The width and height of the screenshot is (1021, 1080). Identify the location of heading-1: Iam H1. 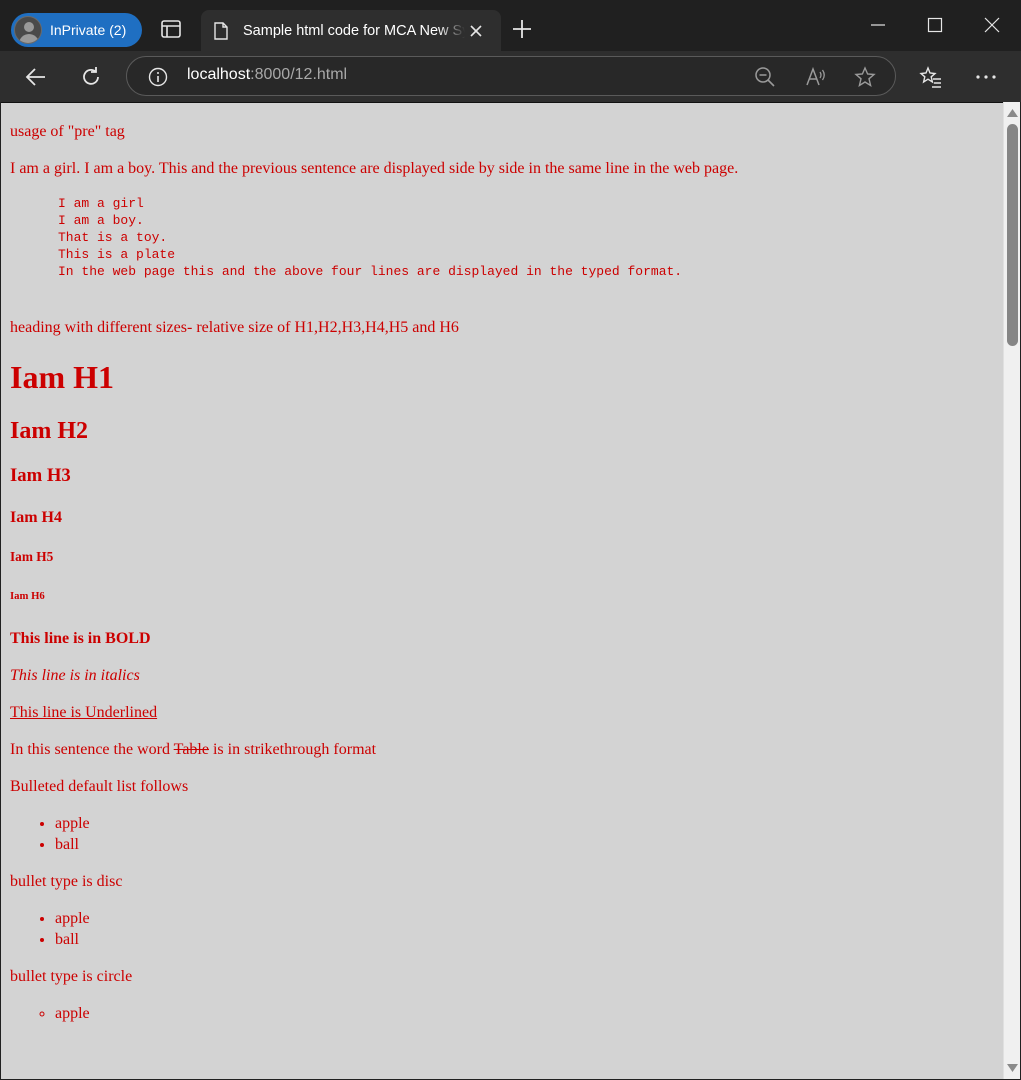
(62, 377).